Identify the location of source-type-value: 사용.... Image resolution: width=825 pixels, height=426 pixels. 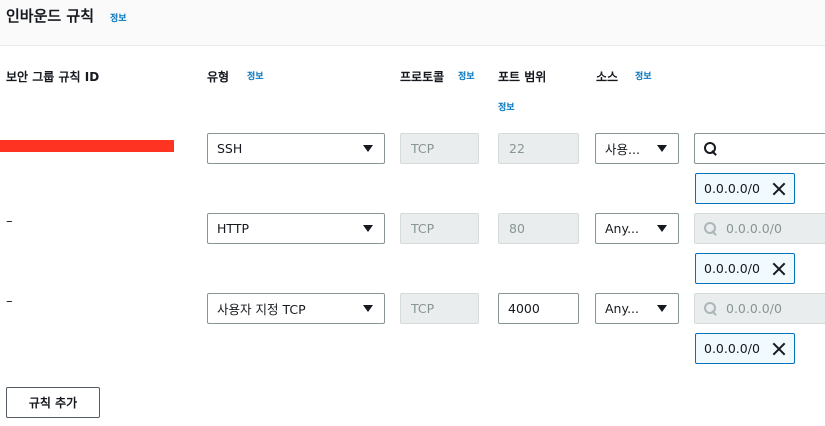
(622, 149).